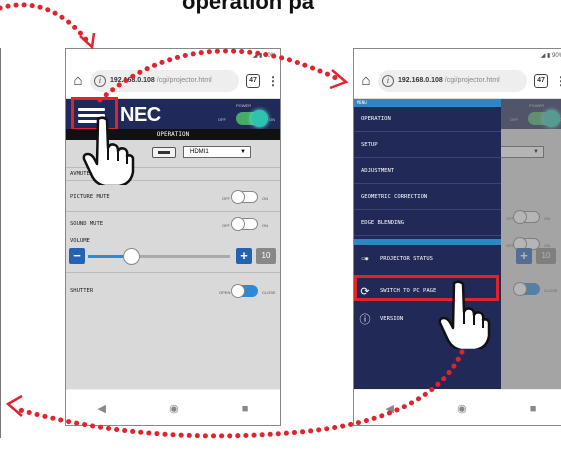  Describe the element at coordinates (45, 23) in the screenshot. I see `arrow-to-operation` at that location.